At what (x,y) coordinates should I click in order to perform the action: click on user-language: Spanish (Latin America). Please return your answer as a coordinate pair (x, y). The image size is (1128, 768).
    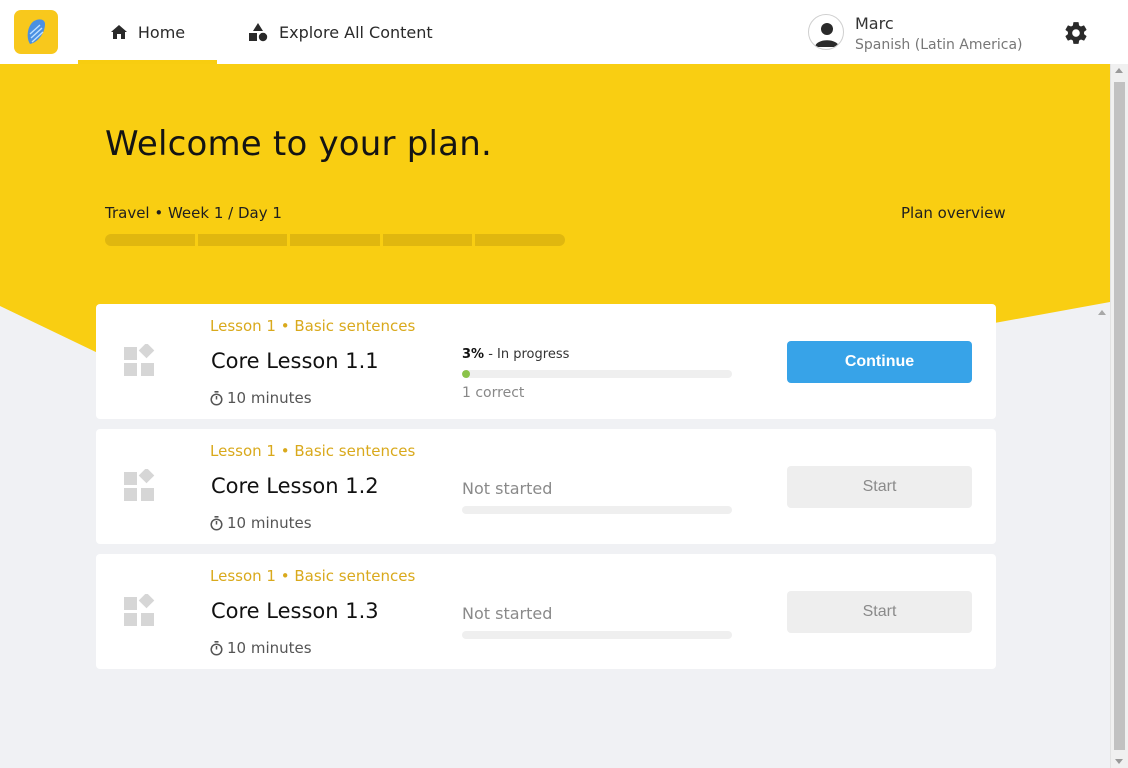
    Looking at the image, I should click on (939, 45).